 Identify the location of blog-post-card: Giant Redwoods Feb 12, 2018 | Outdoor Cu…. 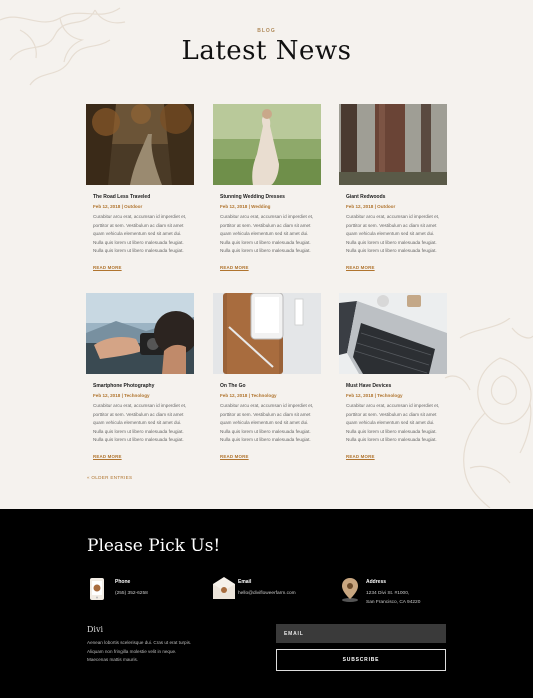
(393, 189).